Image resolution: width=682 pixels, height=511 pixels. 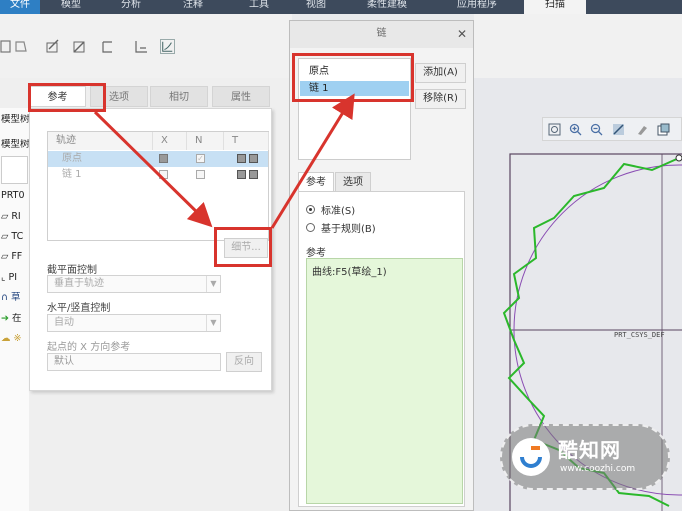 I want to click on arrow-to-chain, so click(x=312, y=161).